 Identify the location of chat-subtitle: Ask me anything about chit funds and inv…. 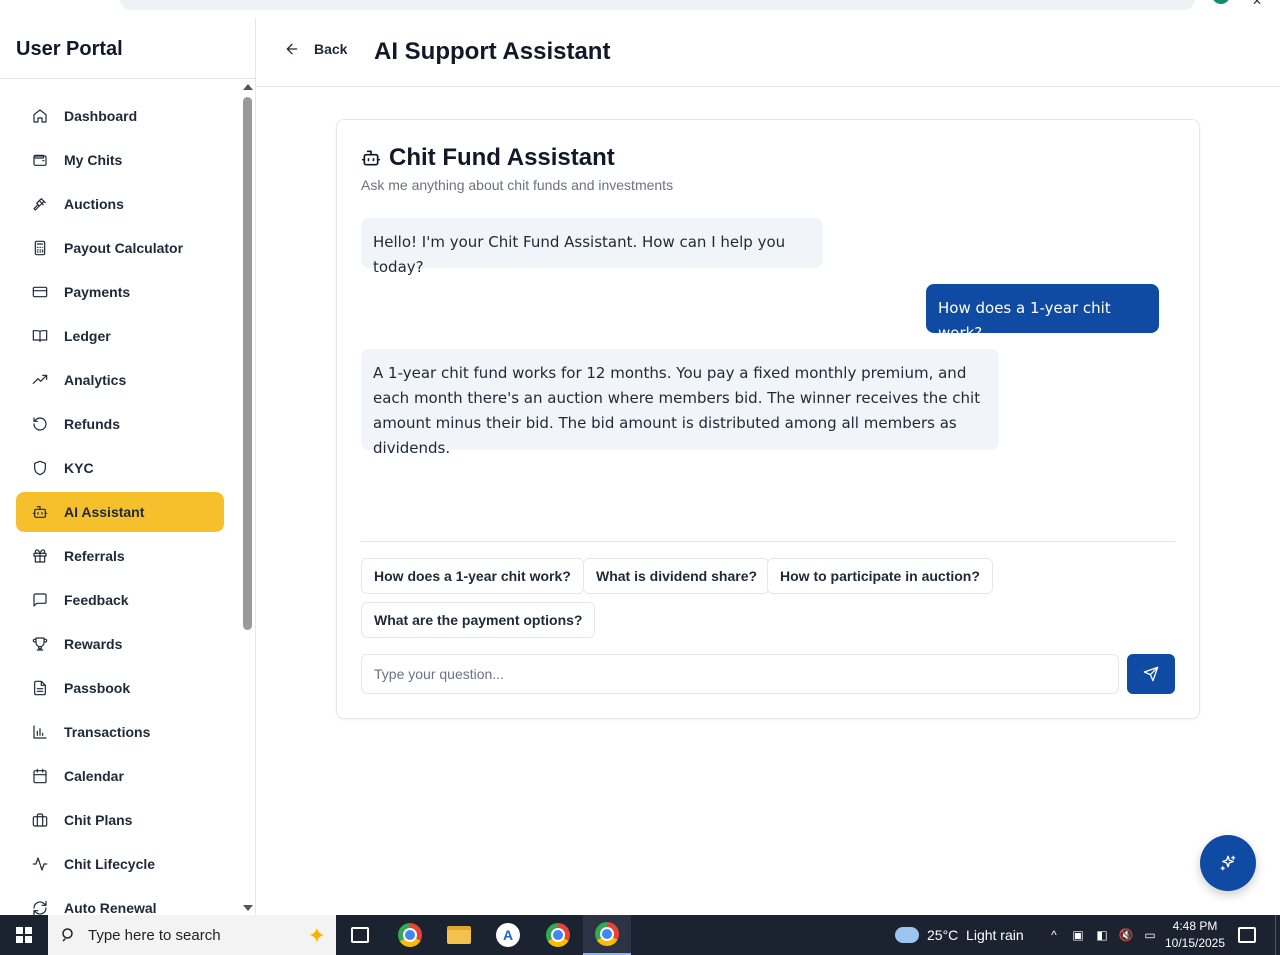
(517, 185).